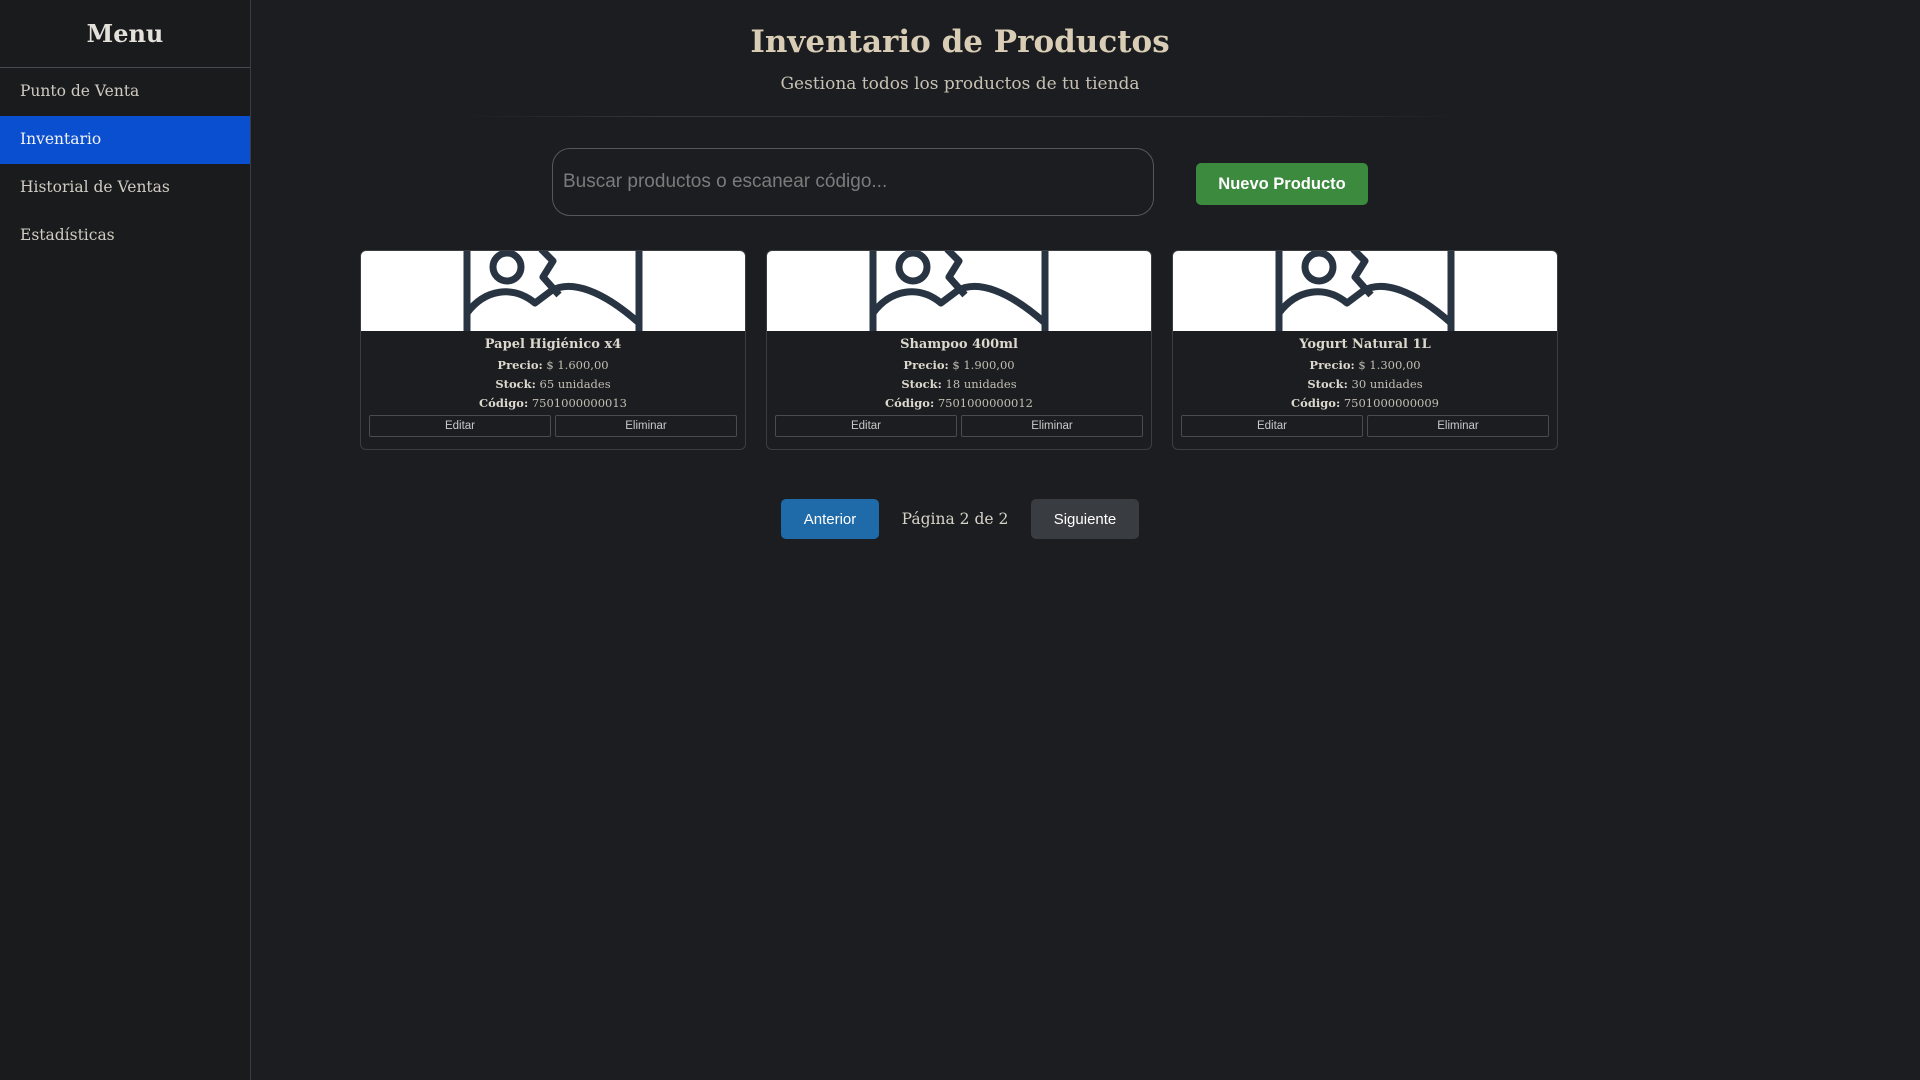 This screenshot has width=1920, height=1080. Describe the element at coordinates (1365, 344) in the screenshot. I see `product-name: Yogurt Natural 1L` at that location.